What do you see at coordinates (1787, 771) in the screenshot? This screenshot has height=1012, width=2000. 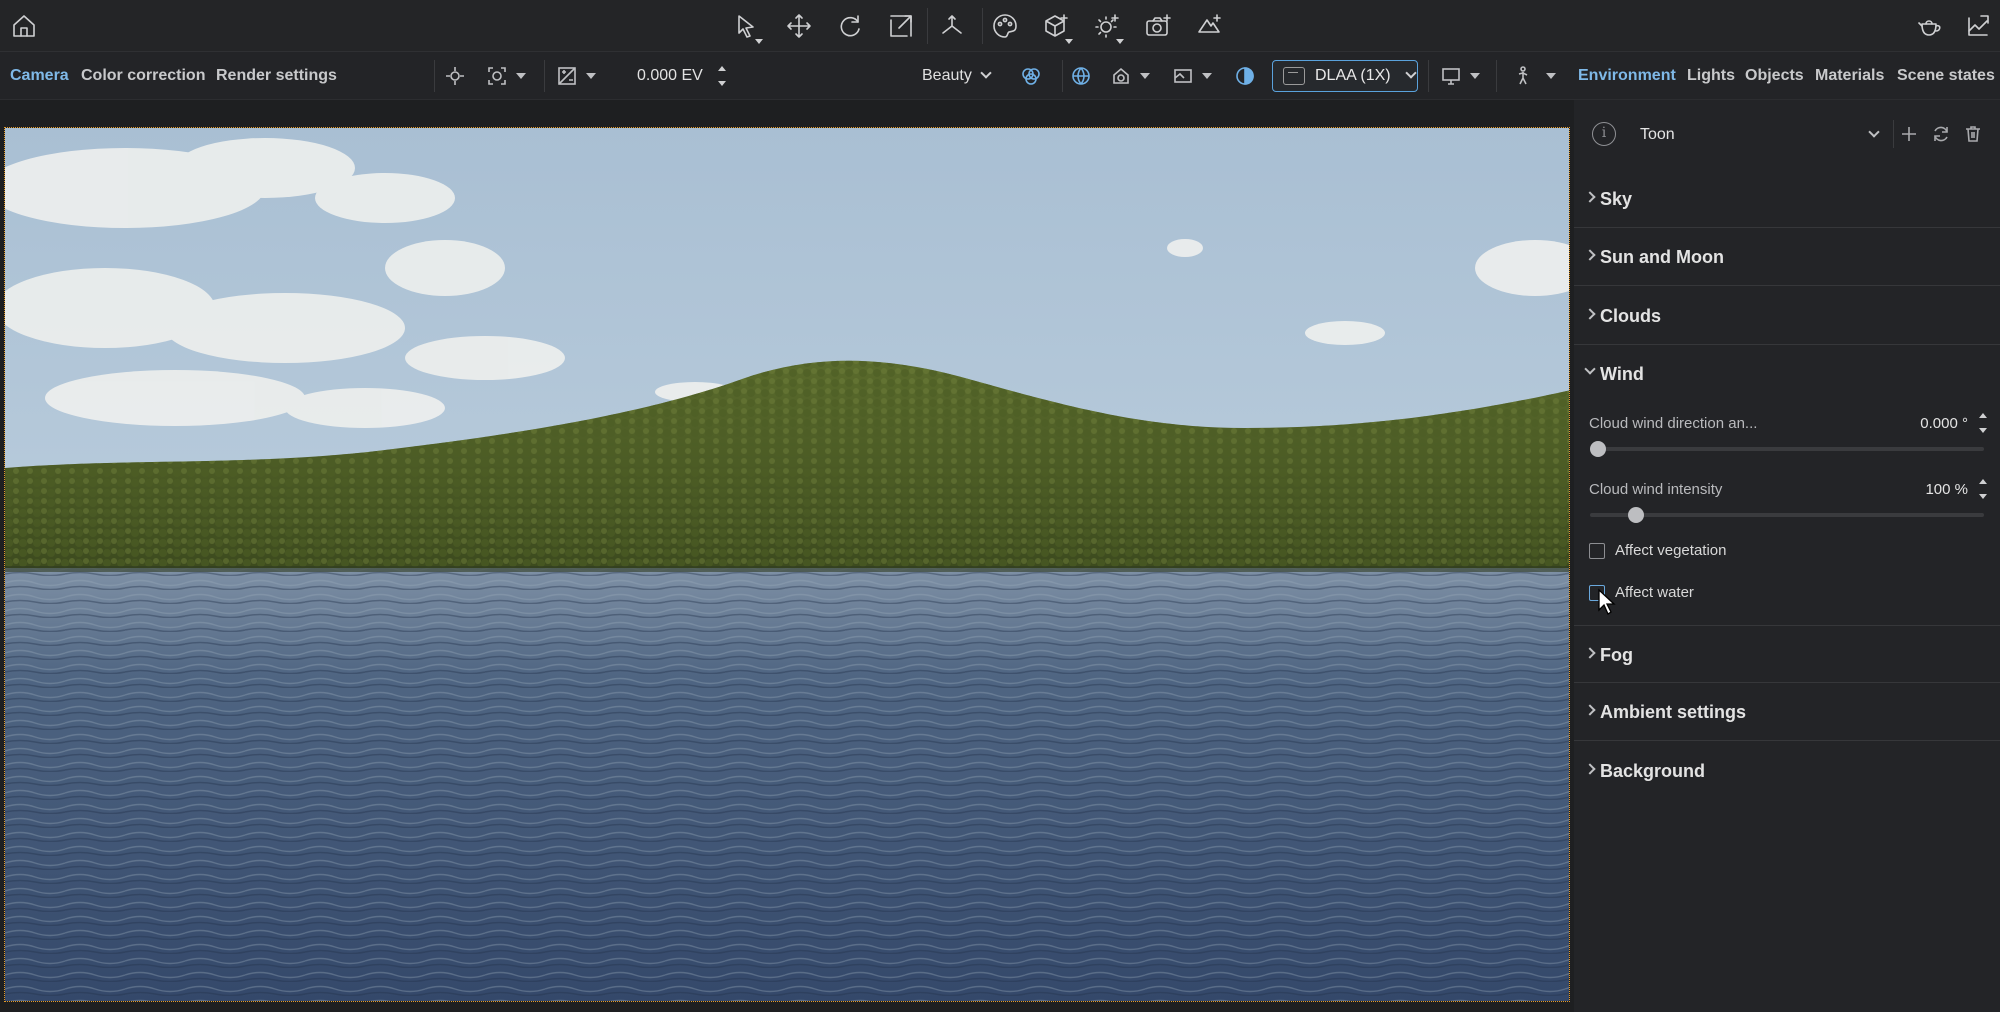 I see `section-background: Background` at bounding box center [1787, 771].